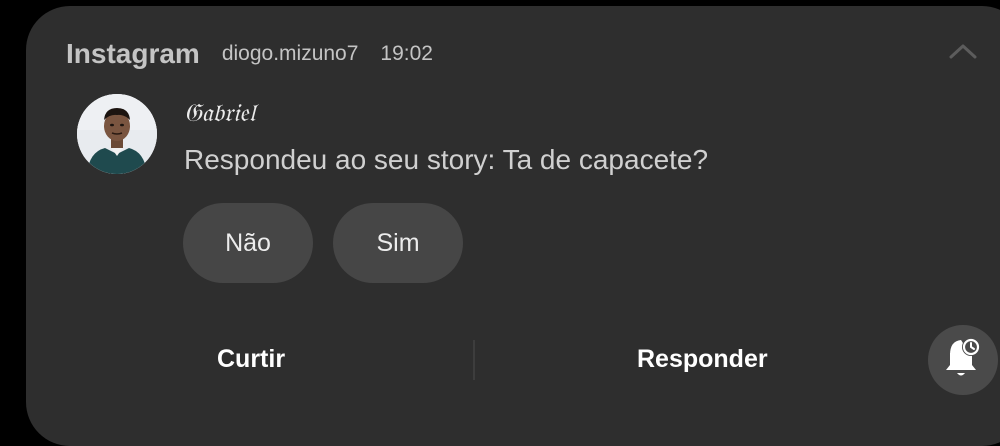 This screenshot has width=1000, height=446. Describe the element at coordinates (251, 359) in the screenshot. I see `like-button: Curtir` at that location.